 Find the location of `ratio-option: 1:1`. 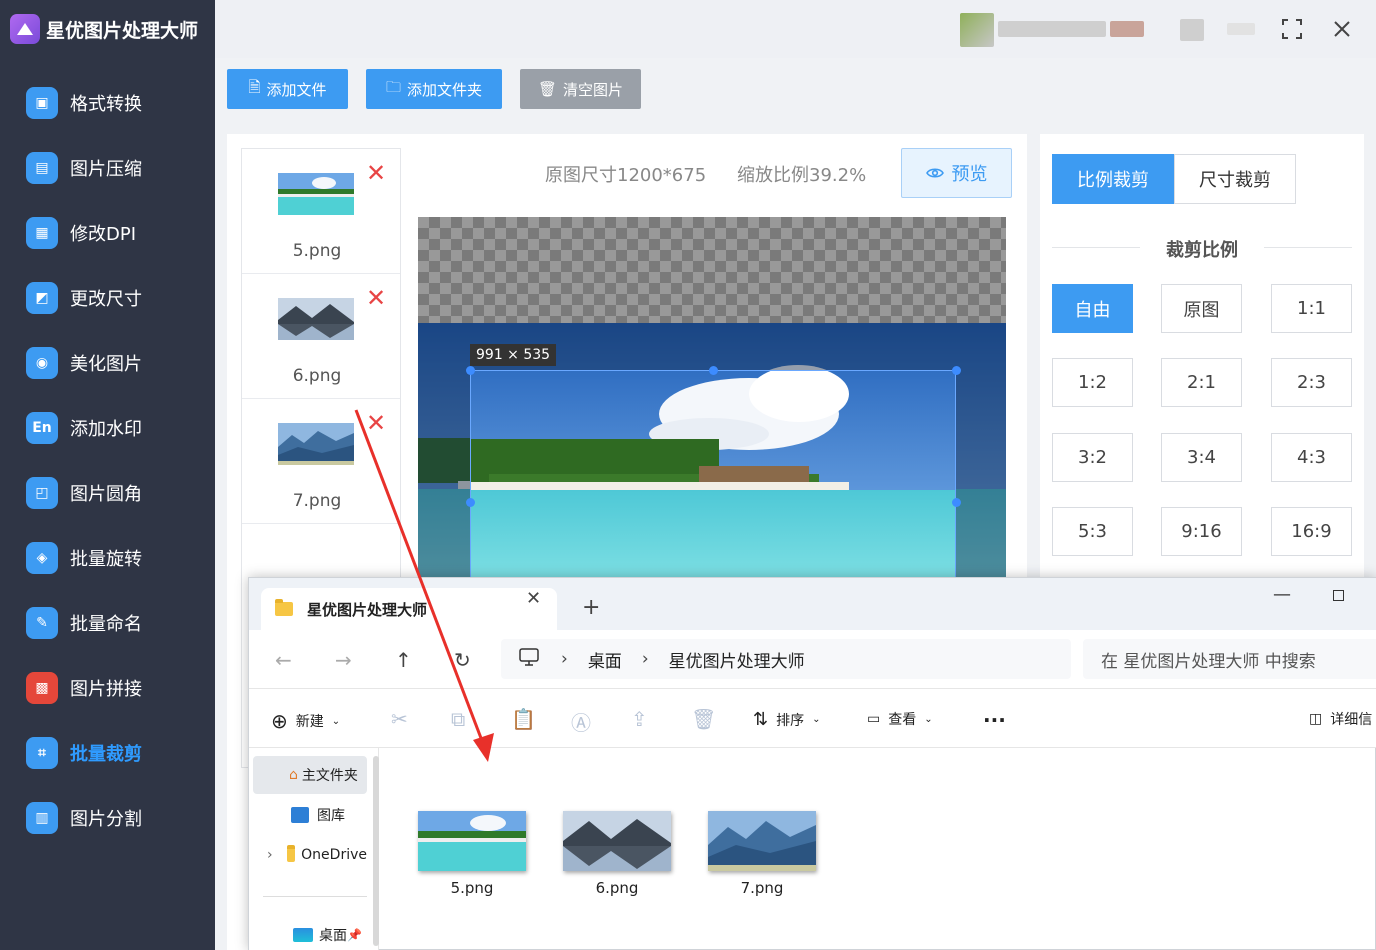

ratio-option: 1:1 is located at coordinates (1311, 308).